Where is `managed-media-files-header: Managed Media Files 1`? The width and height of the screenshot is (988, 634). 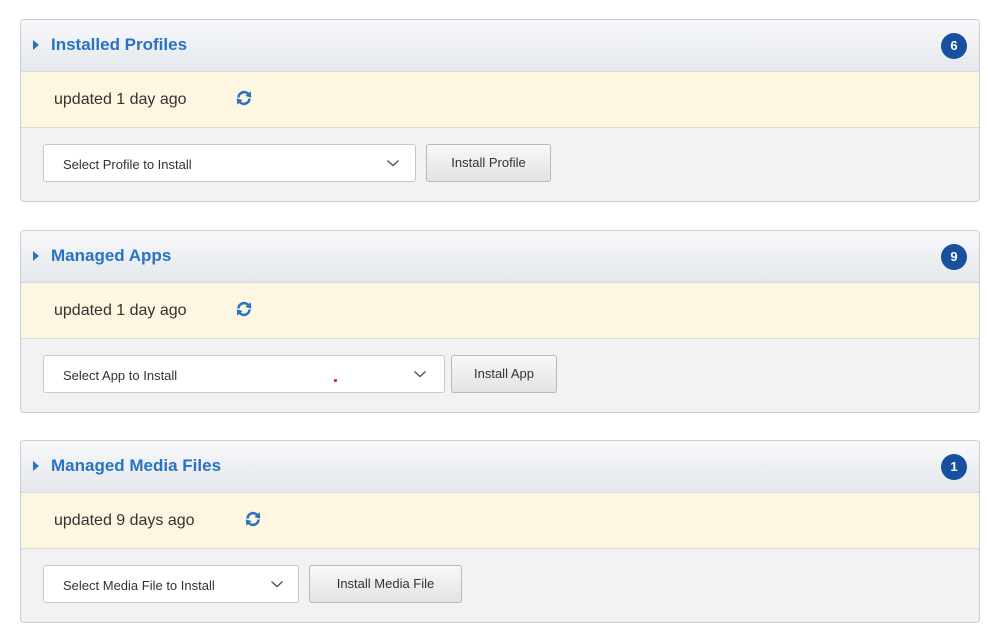
managed-media-files-header: Managed Media Files 1 is located at coordinates (500, 467).